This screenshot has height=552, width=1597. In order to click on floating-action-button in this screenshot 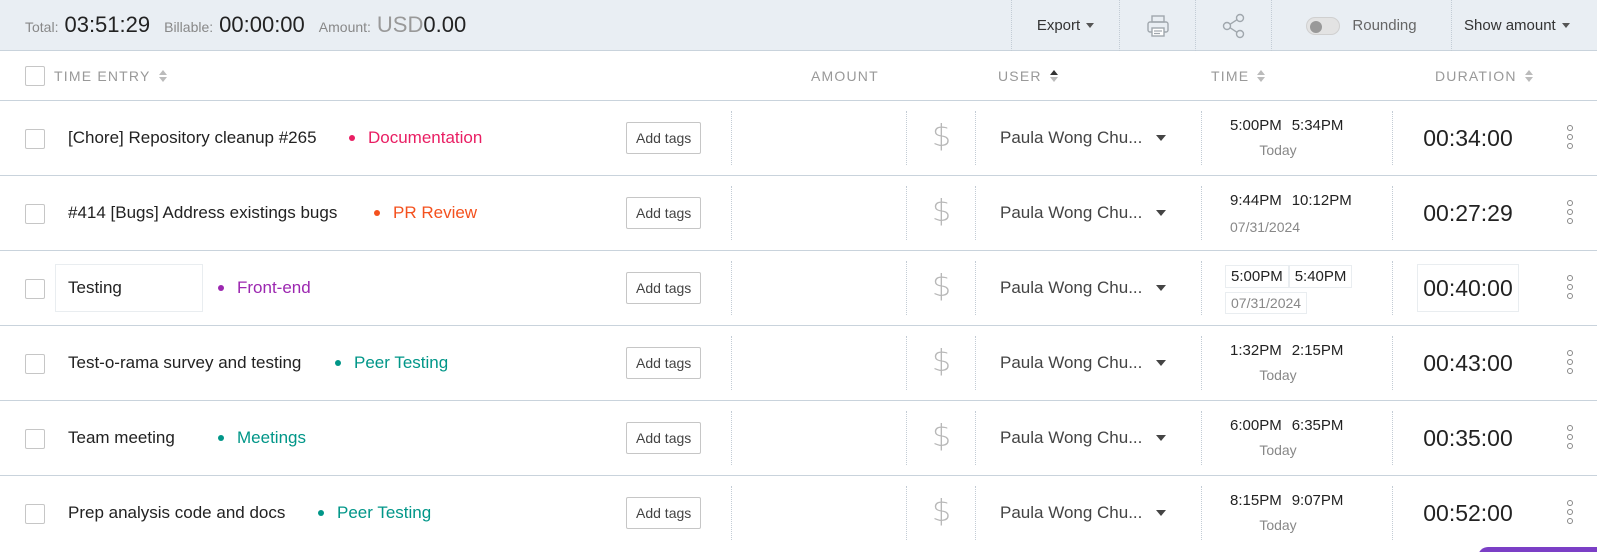, I will do `click(1537, 549)`.